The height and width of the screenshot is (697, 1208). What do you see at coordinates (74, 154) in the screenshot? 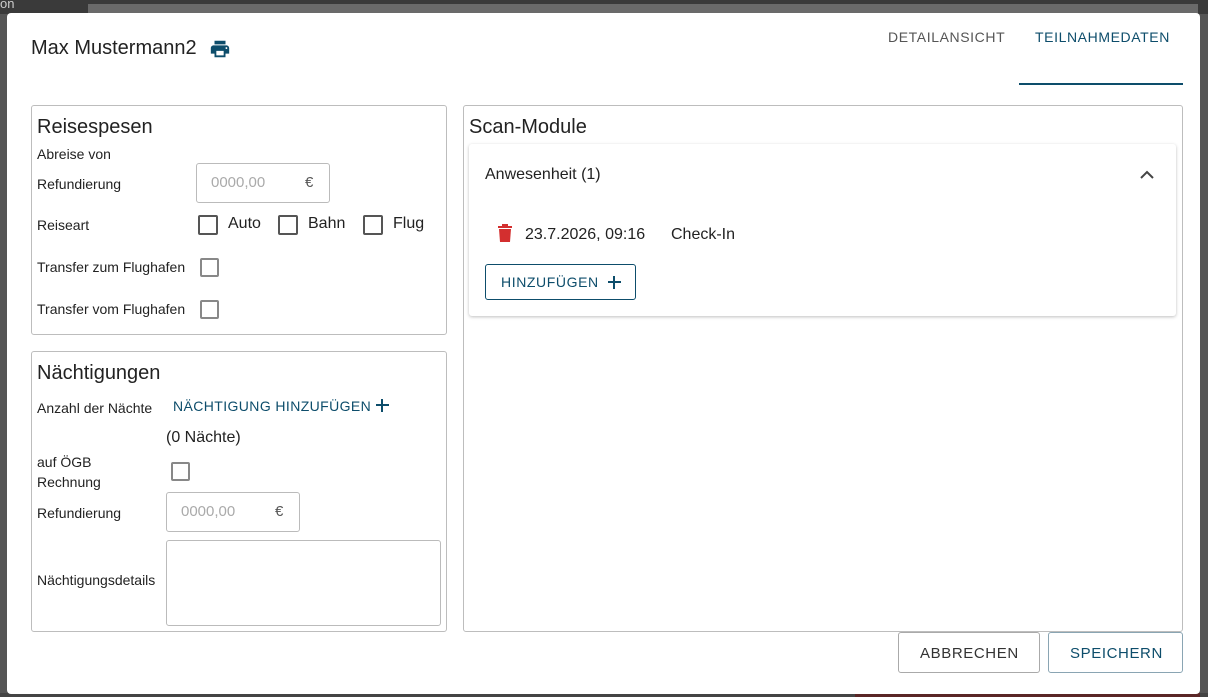
I see `abreise-label: Abreise von` at bounding box center [74, 154].